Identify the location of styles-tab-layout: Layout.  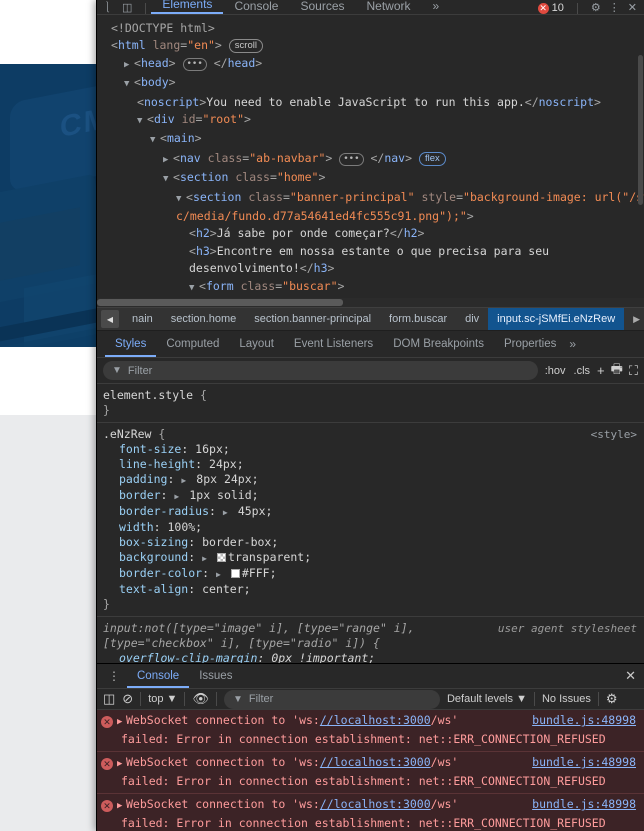
(256, 344).